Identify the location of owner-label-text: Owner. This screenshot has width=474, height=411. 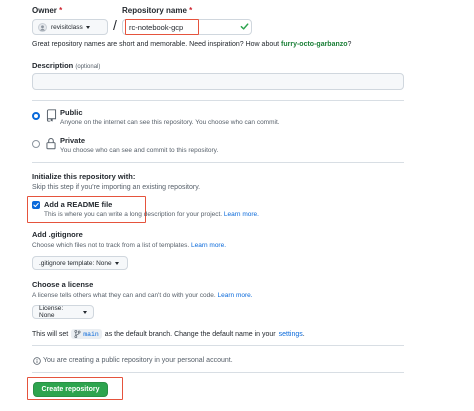
(44, 10).